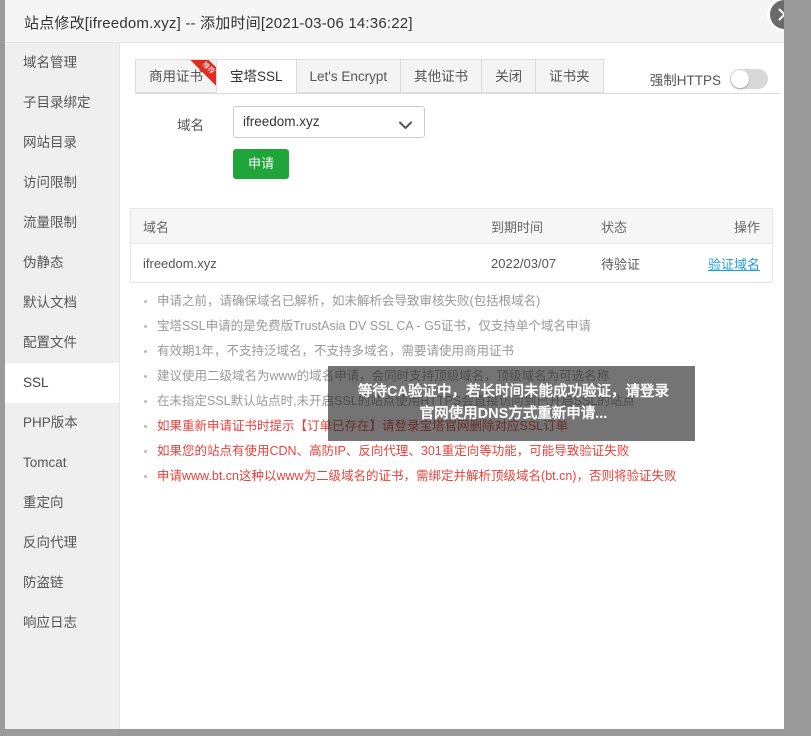 This screenshot has width=811, height=736. I want to click on tab-label: 宝塔SSL, so click(256, 76).